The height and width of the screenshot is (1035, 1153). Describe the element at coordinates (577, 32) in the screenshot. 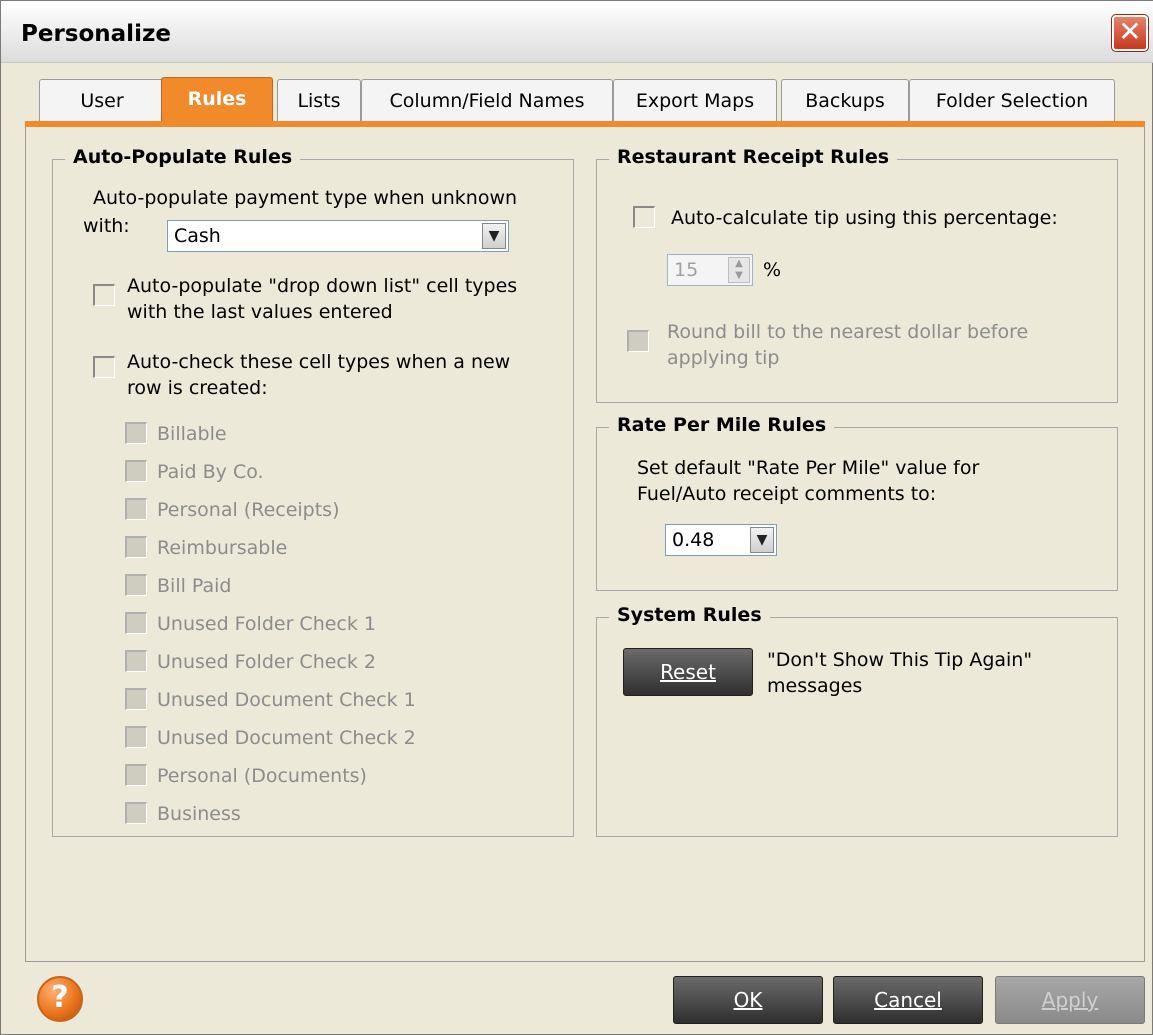

I see `title-bar: Personalize ✕` at that location.